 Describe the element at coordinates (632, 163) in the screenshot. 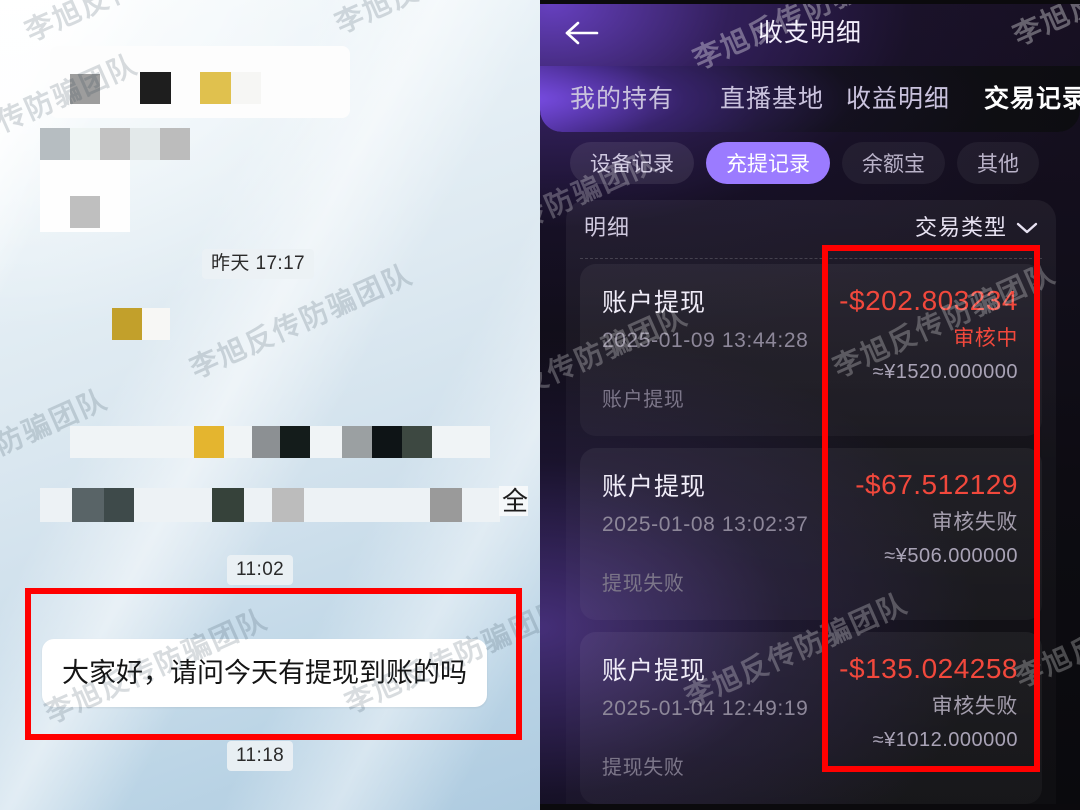

I see `filter-pill-device-records: 设备记录` at that location.